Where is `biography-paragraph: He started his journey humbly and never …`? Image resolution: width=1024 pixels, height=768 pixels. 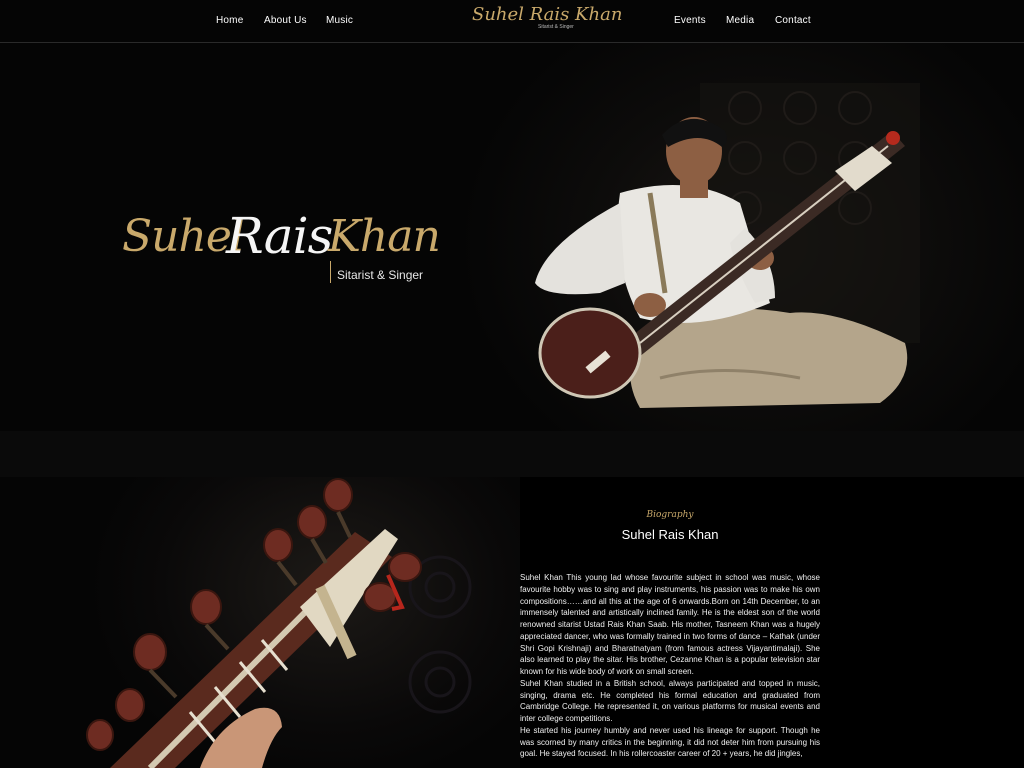 biography-paragraph: He started his journey humbly and never … is located at coordinates (670, 742).